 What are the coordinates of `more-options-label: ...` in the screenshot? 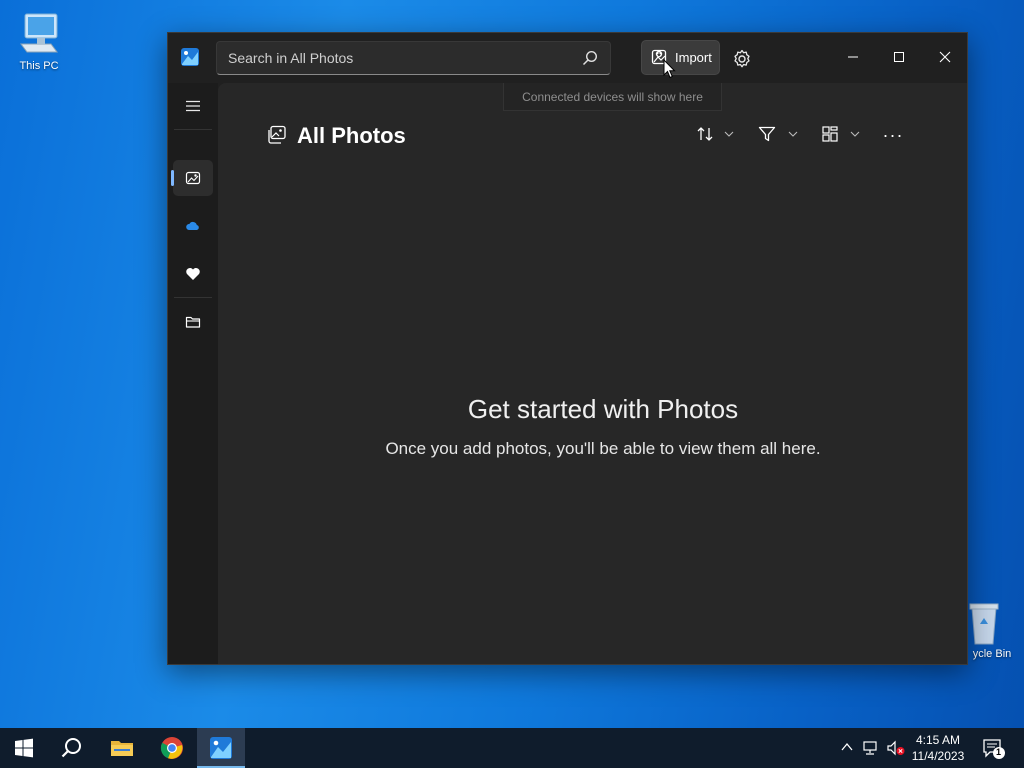 It's located at (894, 131).